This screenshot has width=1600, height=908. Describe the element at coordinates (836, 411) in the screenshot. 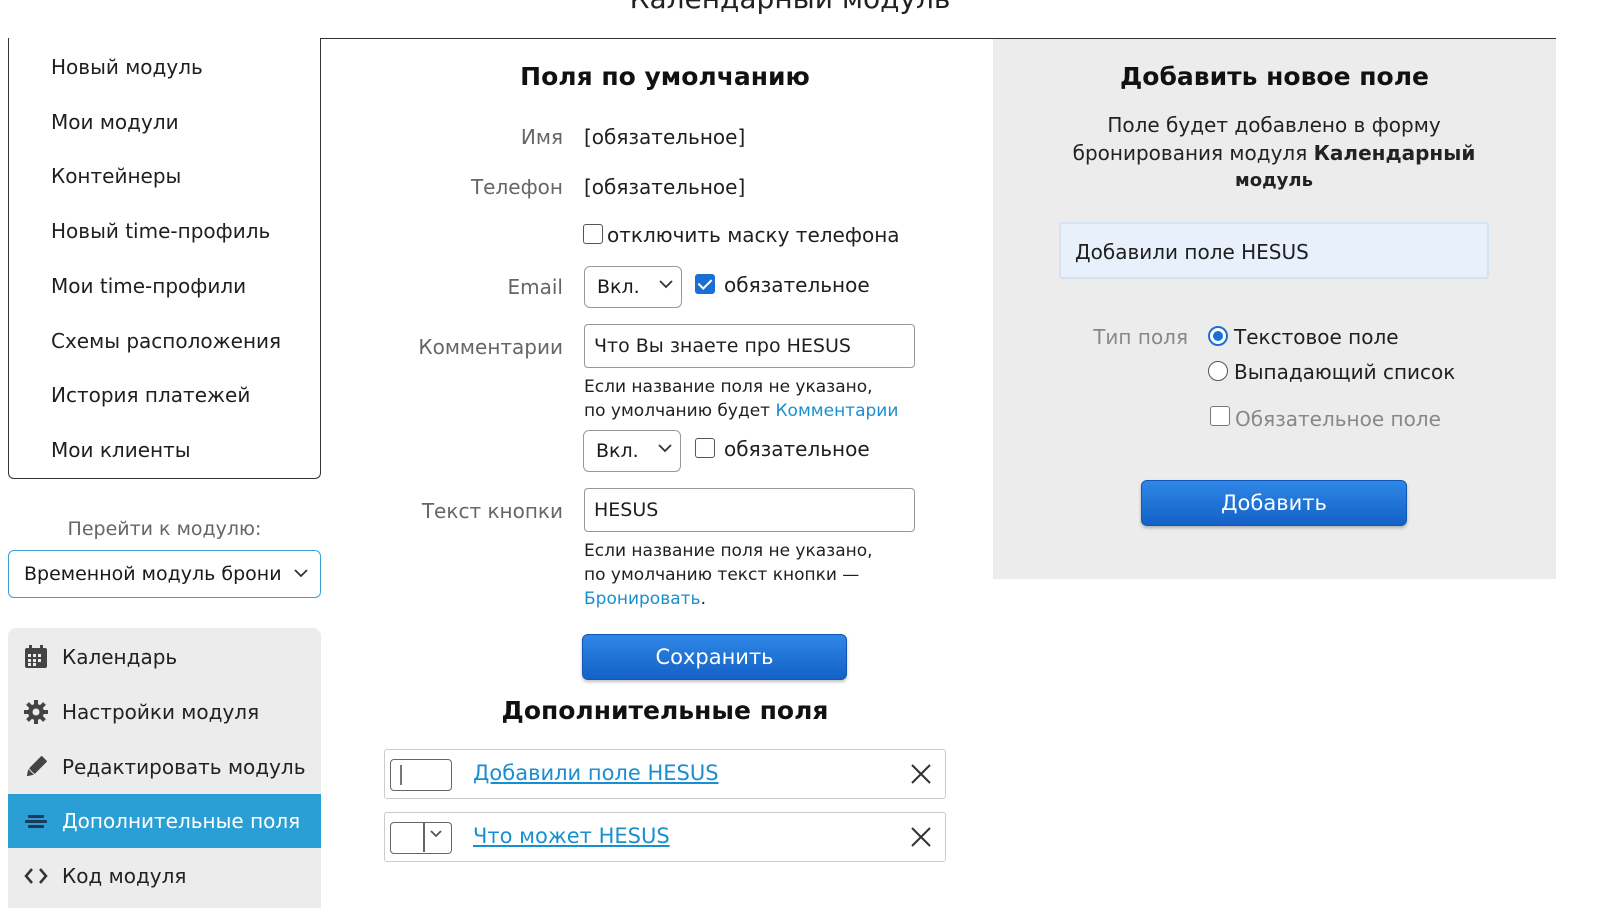

I see `comment-hint-link: Комментарии` at that location.